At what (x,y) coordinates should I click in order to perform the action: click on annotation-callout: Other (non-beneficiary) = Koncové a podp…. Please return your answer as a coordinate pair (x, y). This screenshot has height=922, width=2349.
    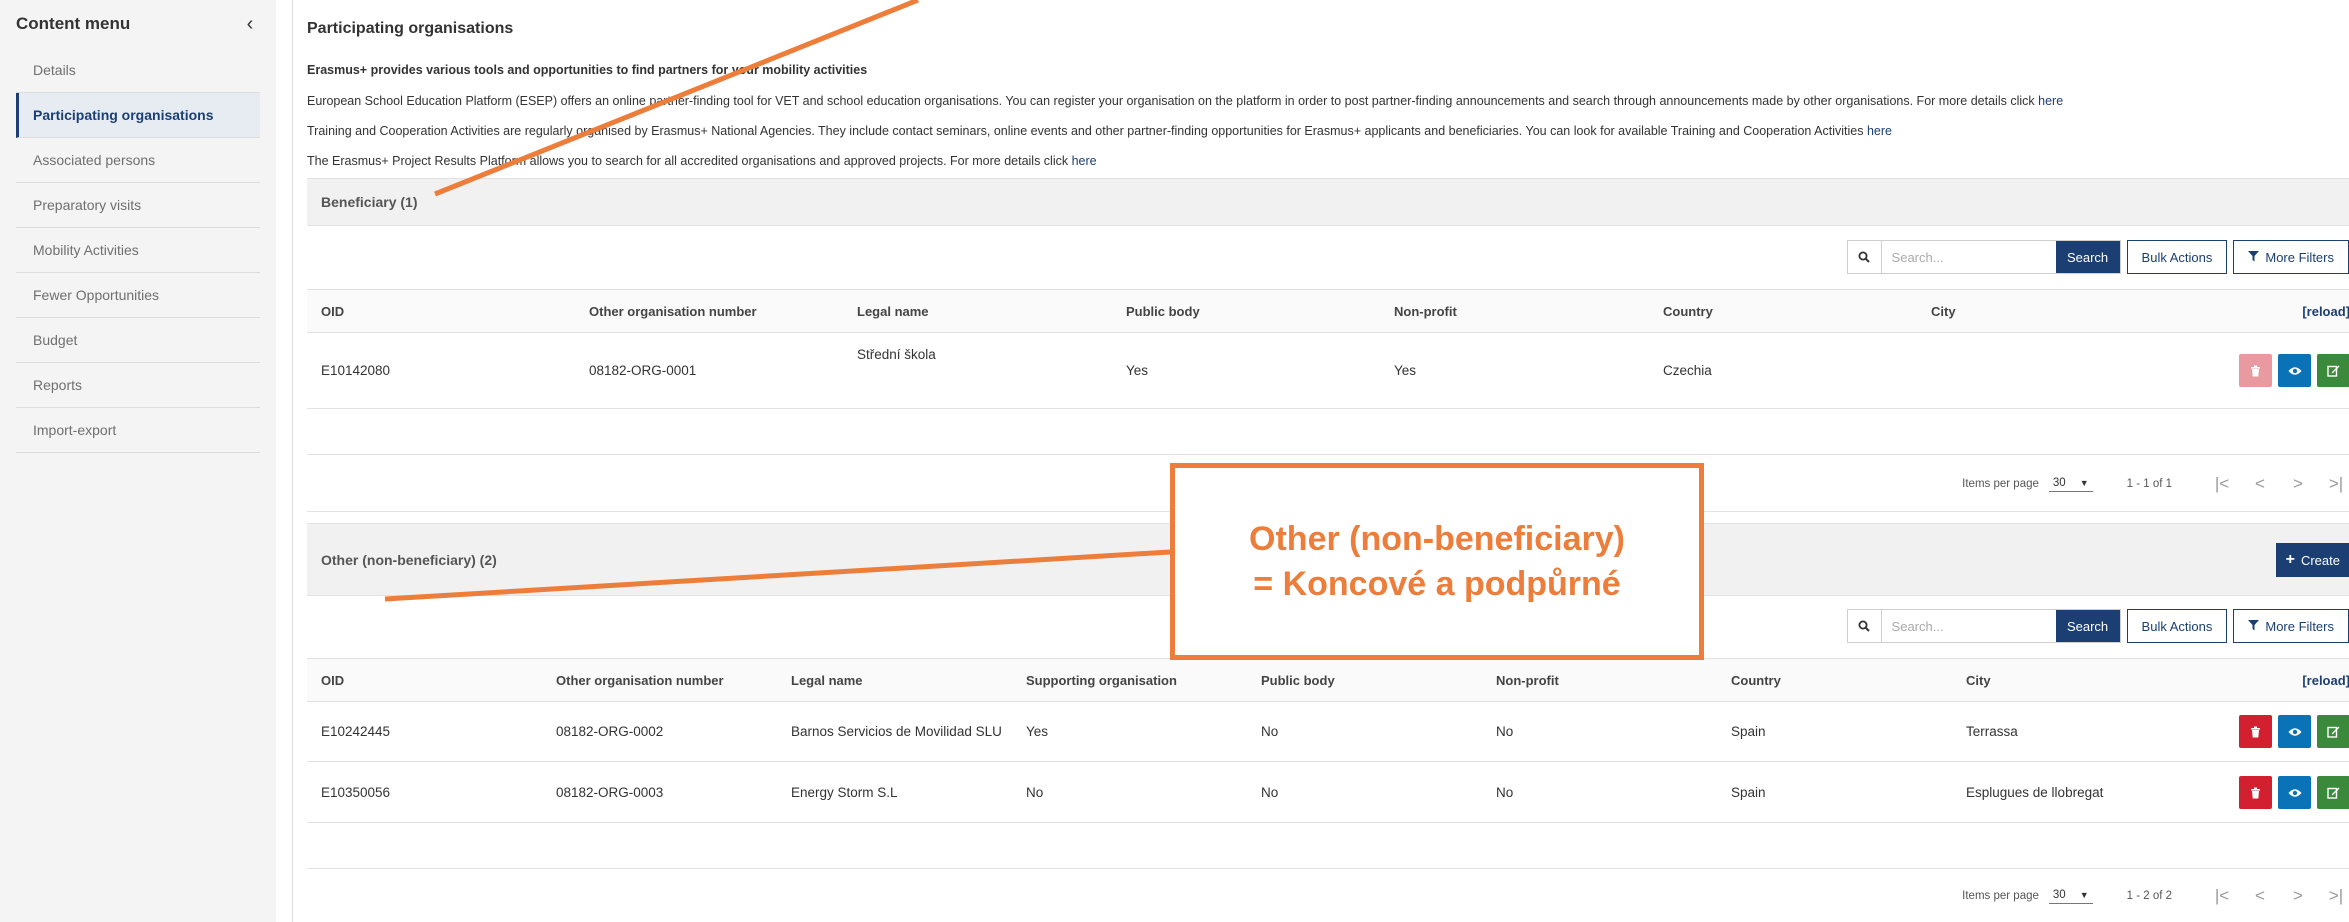
    Looking at the image, I should click on (1437, 561).